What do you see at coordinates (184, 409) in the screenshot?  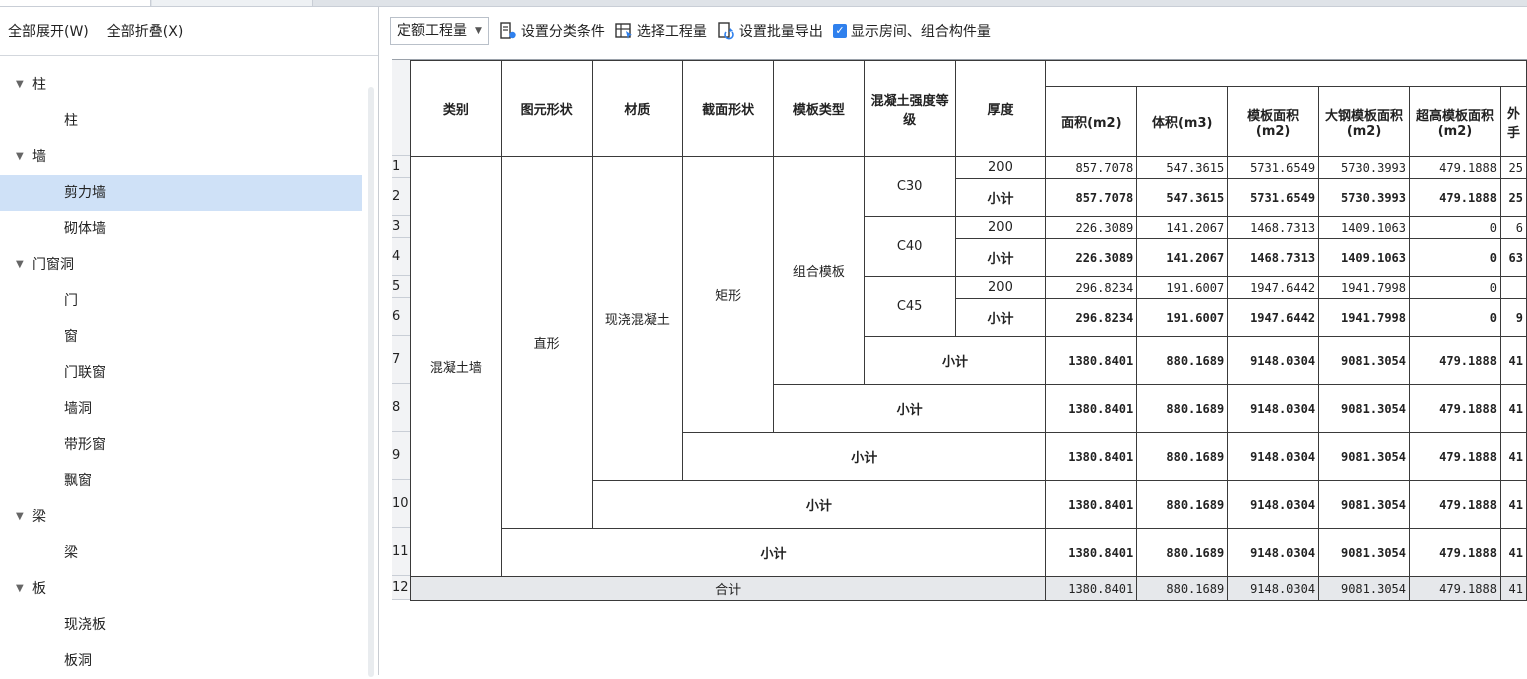 I see `tree-item: 墙洞` at bounding box center [184, 409].